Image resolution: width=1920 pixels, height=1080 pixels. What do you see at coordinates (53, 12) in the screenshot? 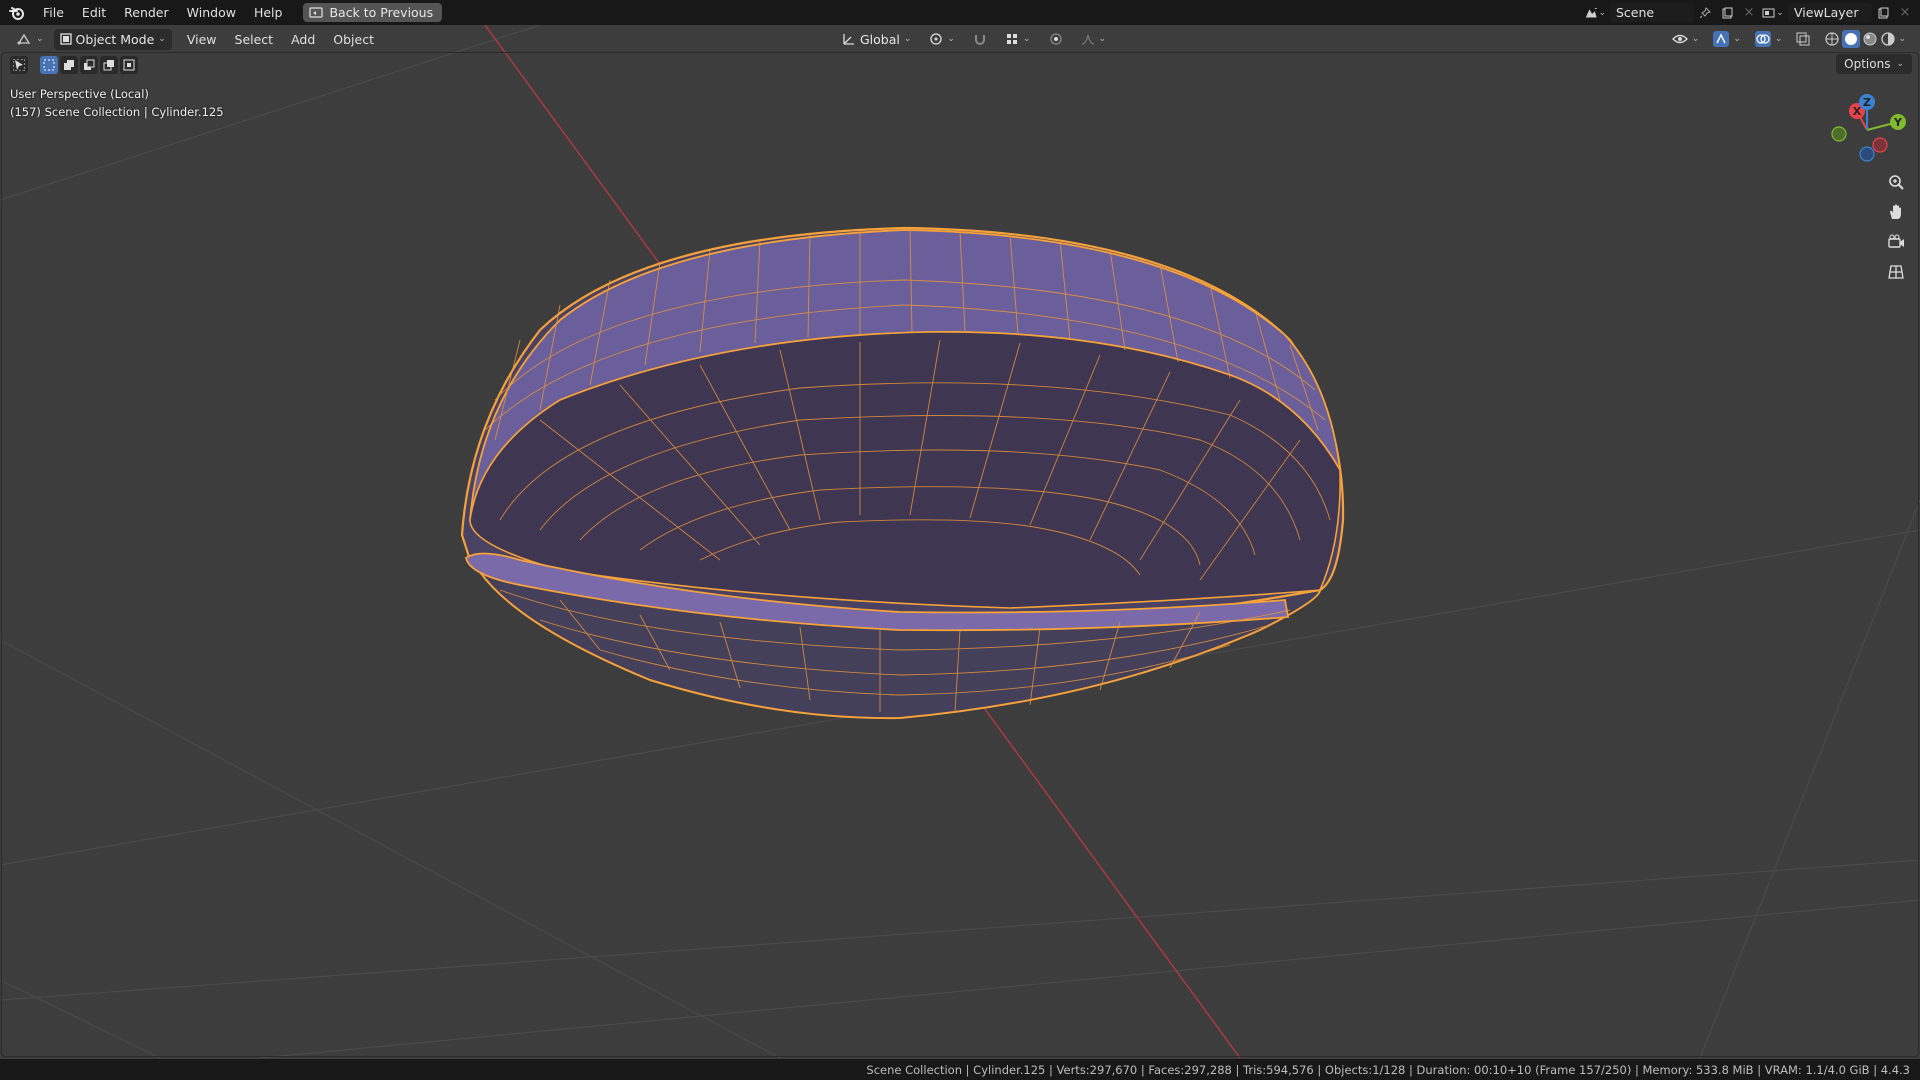
I see `menu-file: File` at bounding box center [53, 12].